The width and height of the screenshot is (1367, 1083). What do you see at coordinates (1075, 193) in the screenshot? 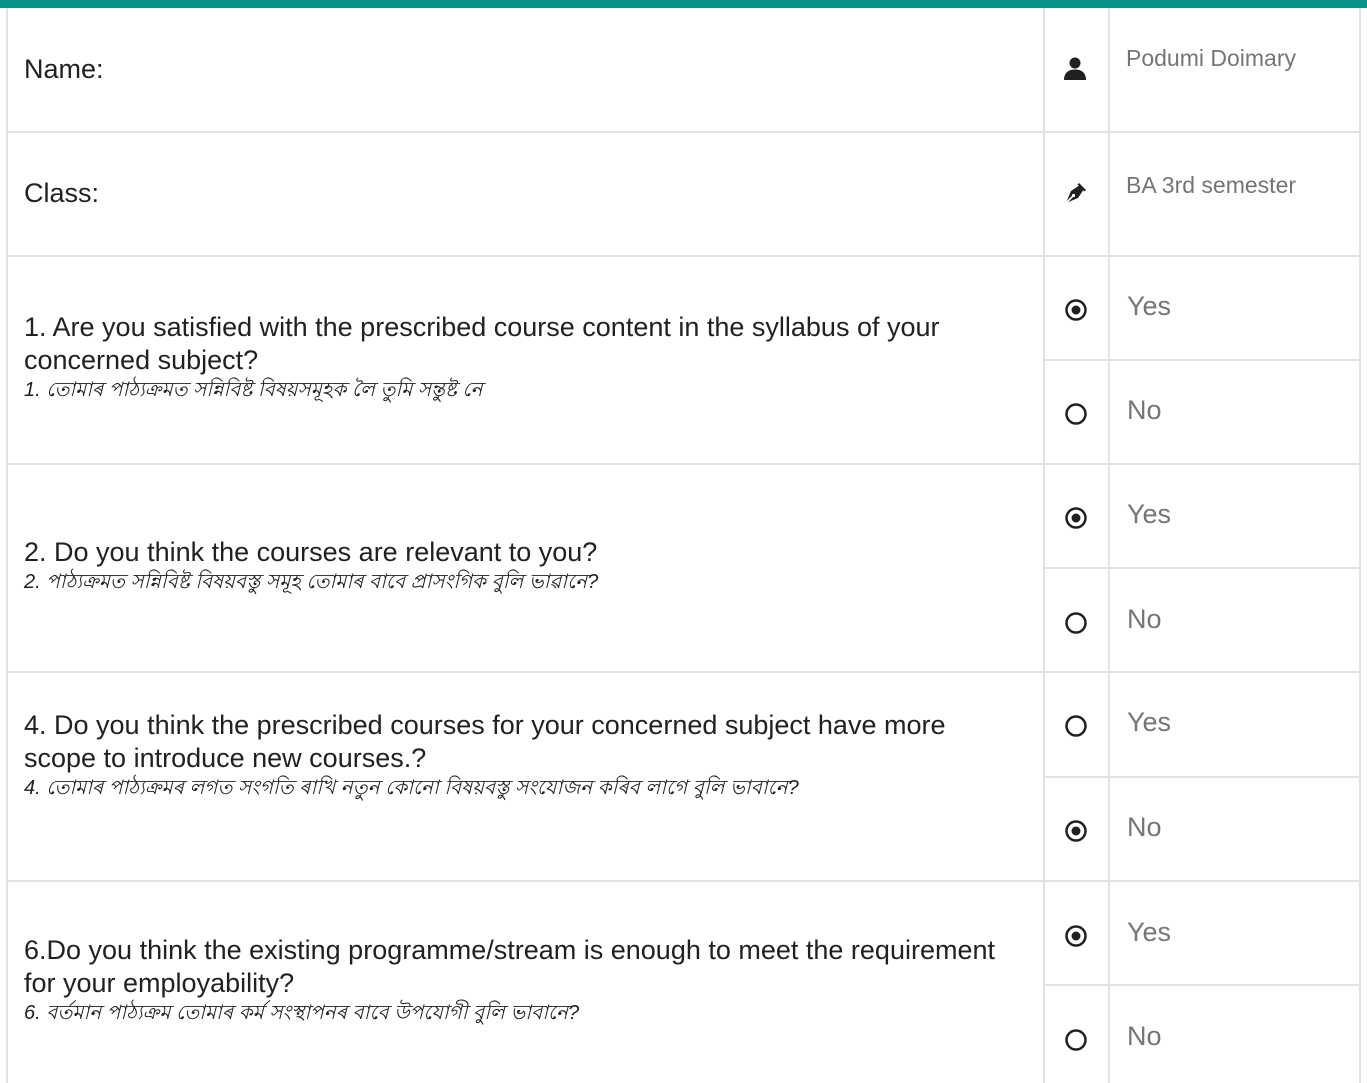
I see `pen-nib-icon` at bounding box center [1075, 193].